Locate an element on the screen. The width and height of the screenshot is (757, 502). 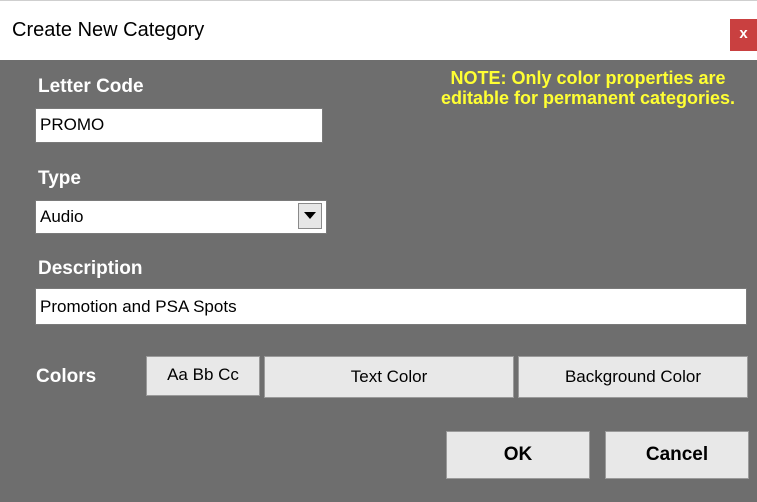
text-color-button: Text Color is located at coordinates (389, 377).